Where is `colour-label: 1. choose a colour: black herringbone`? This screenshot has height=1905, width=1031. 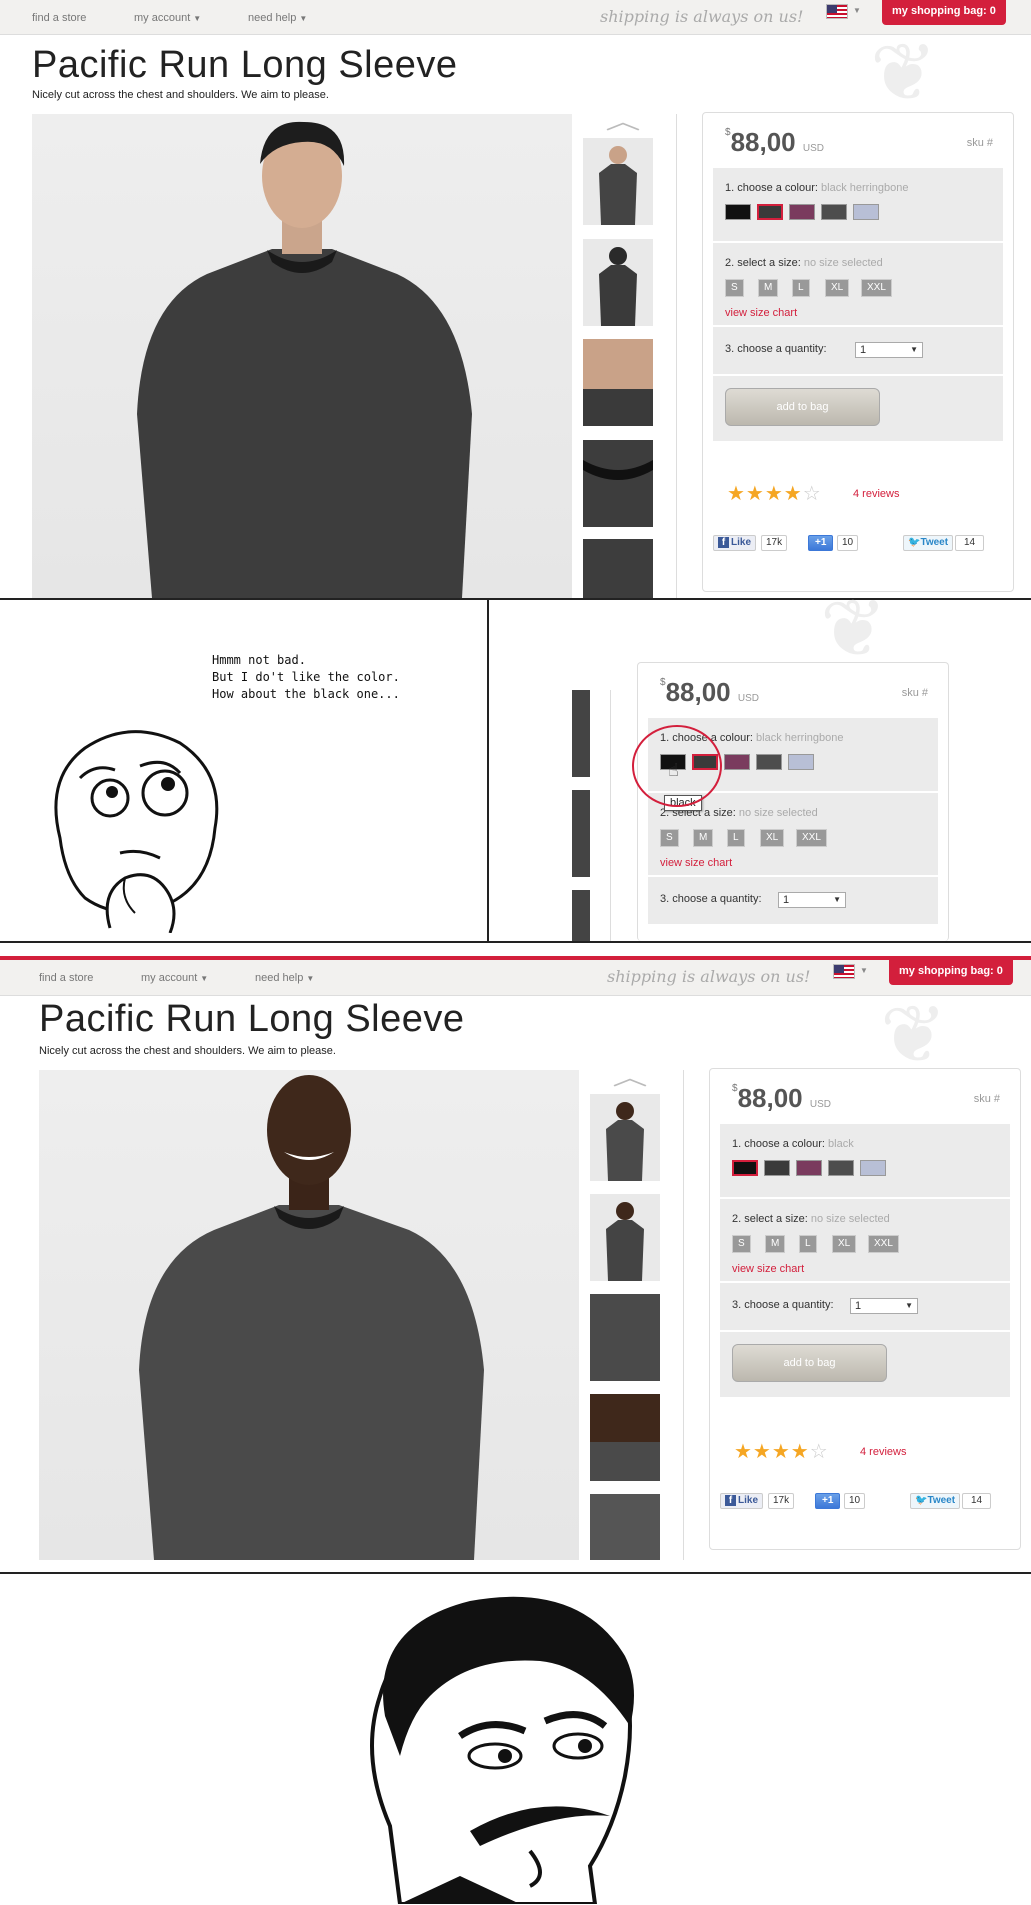 colour-label: 1. choose a colour: black herringbone is located at coordinates (816, 188).